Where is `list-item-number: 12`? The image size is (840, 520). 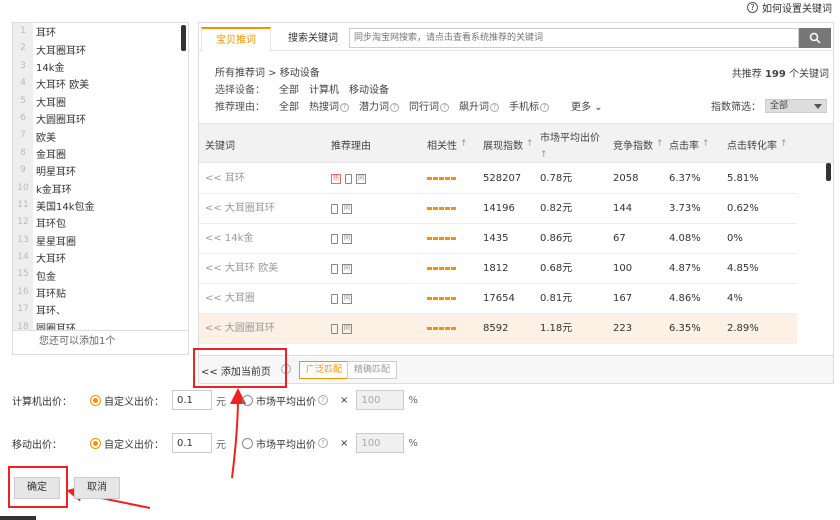
list-item-number: 12 is located at coordinates (23, 223).